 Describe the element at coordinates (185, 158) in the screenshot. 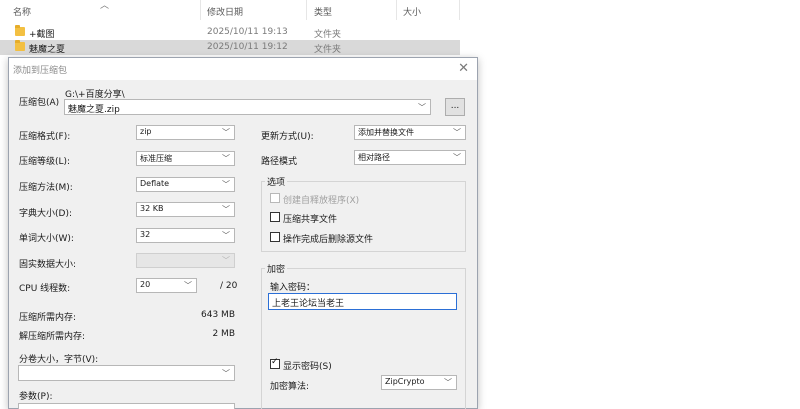

I see `level-select: 标准压缩 ﹀` at that location.